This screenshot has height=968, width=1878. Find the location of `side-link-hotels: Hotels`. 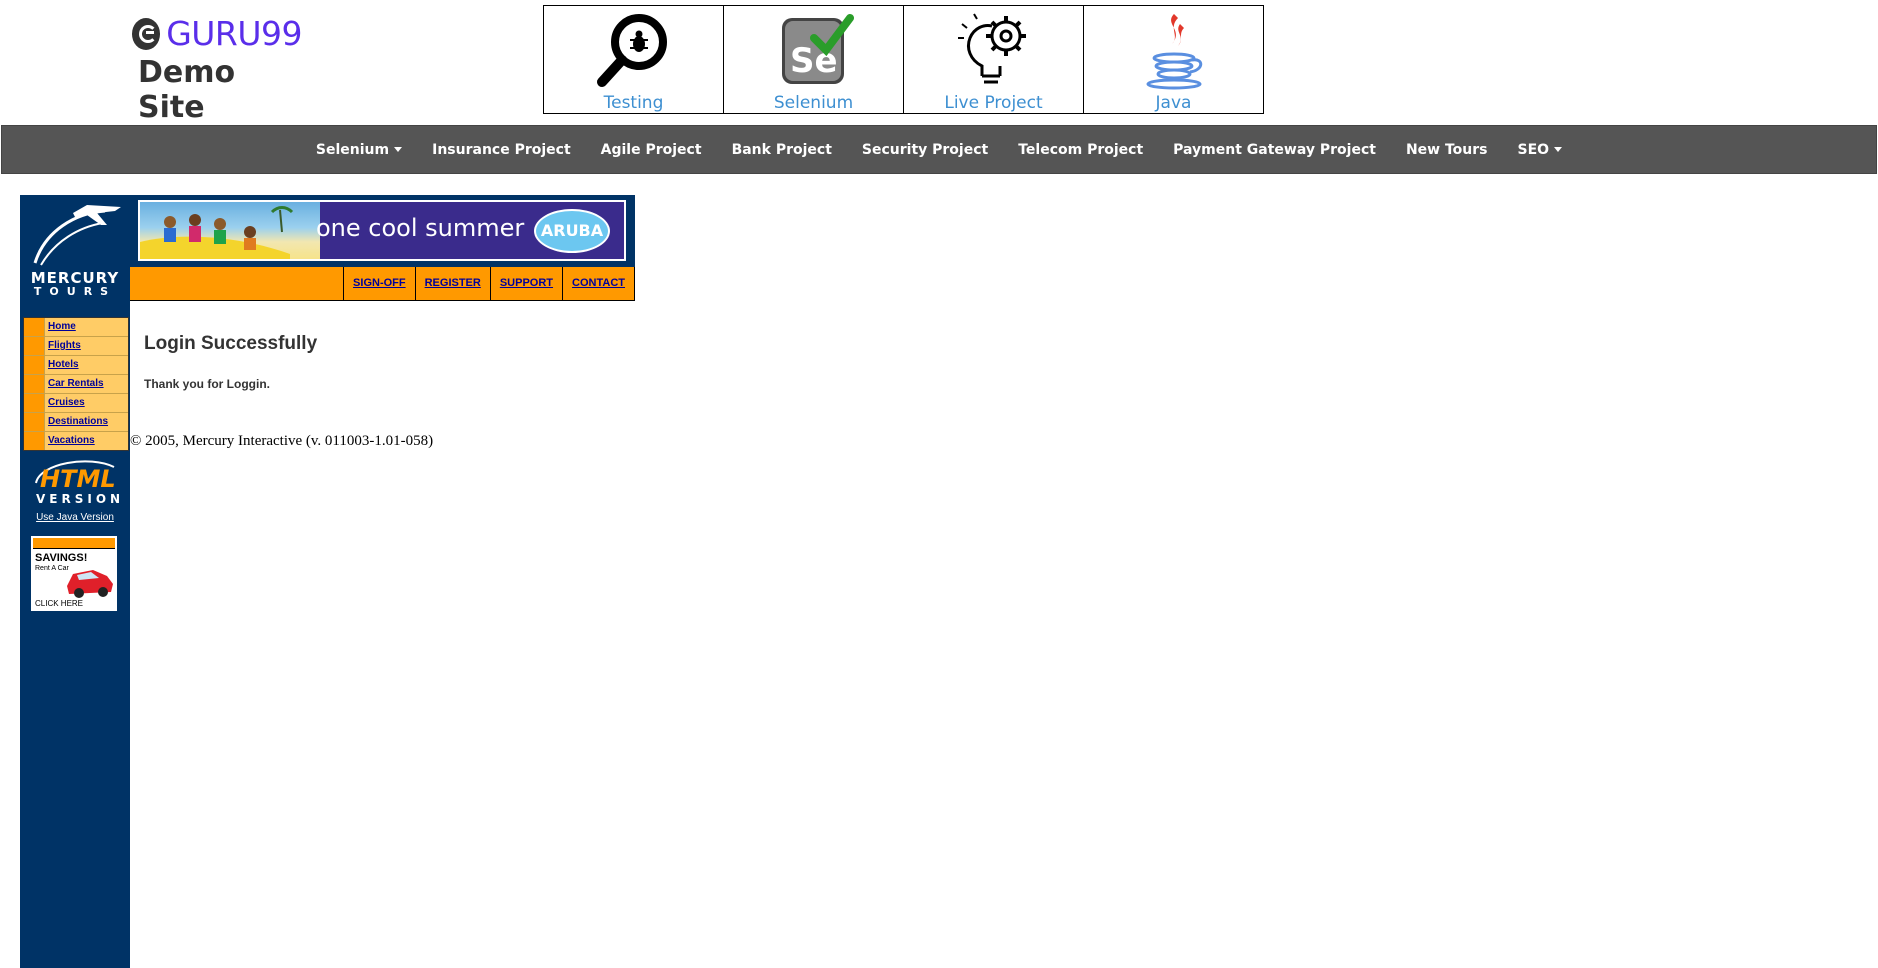

side-link-hotels: Hotels is located at coordinates (86, 365).